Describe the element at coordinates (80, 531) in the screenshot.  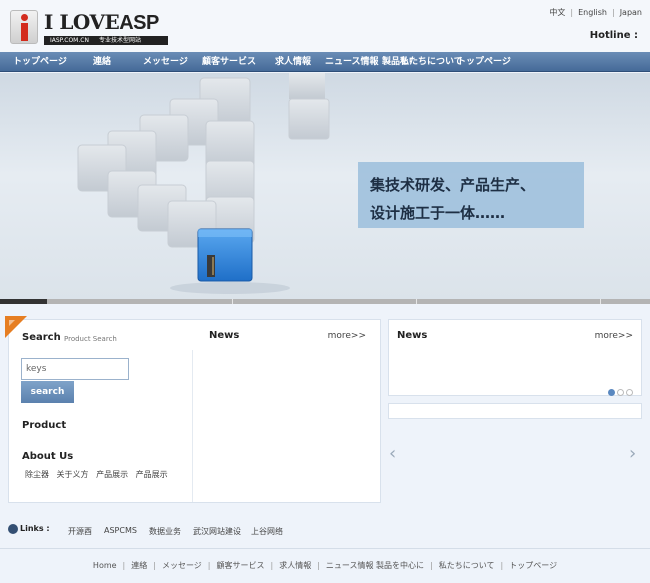
I see `friend-link: 开源酉` at that location.